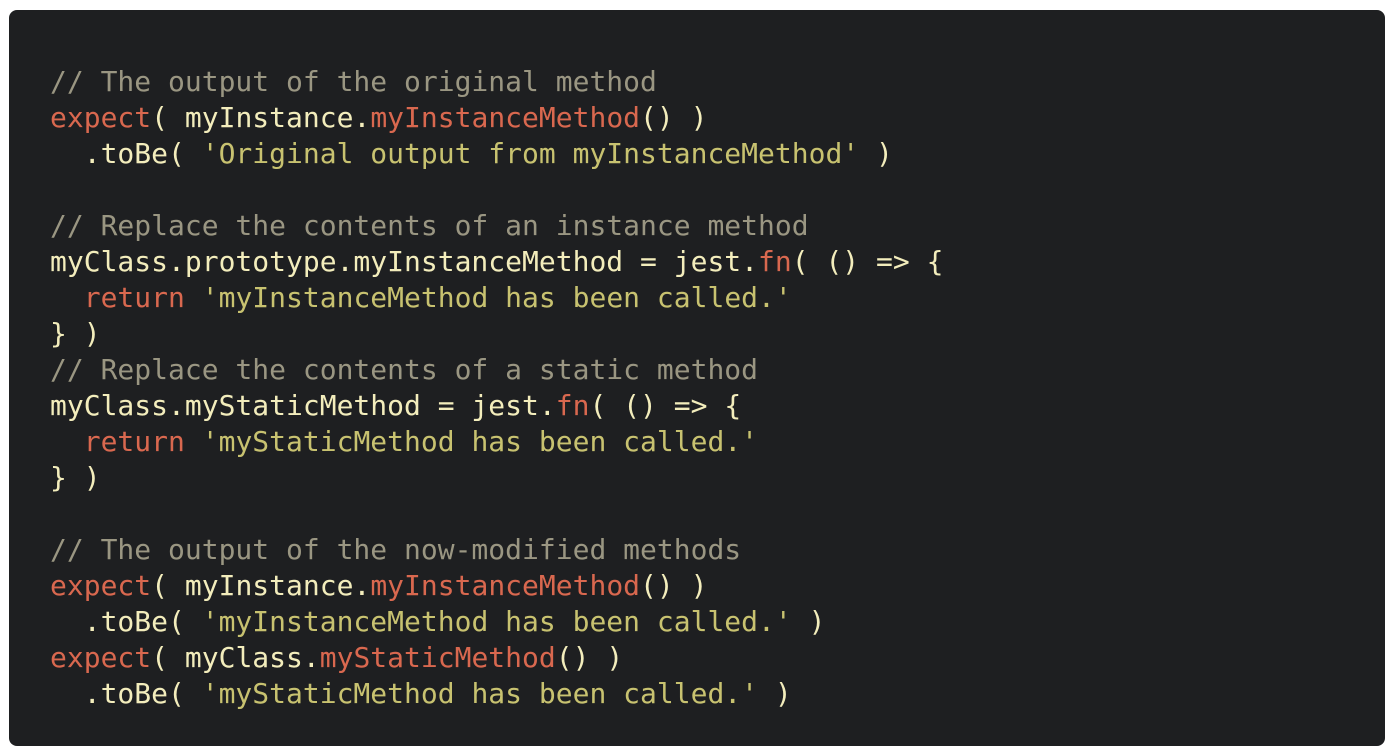 The width and height of the screenshot is (1396, 756). What do you see at coordinates (353, 81) in the screenshot?
I see `code-comment: // The output of the original method` at bounding box center [353, 81].